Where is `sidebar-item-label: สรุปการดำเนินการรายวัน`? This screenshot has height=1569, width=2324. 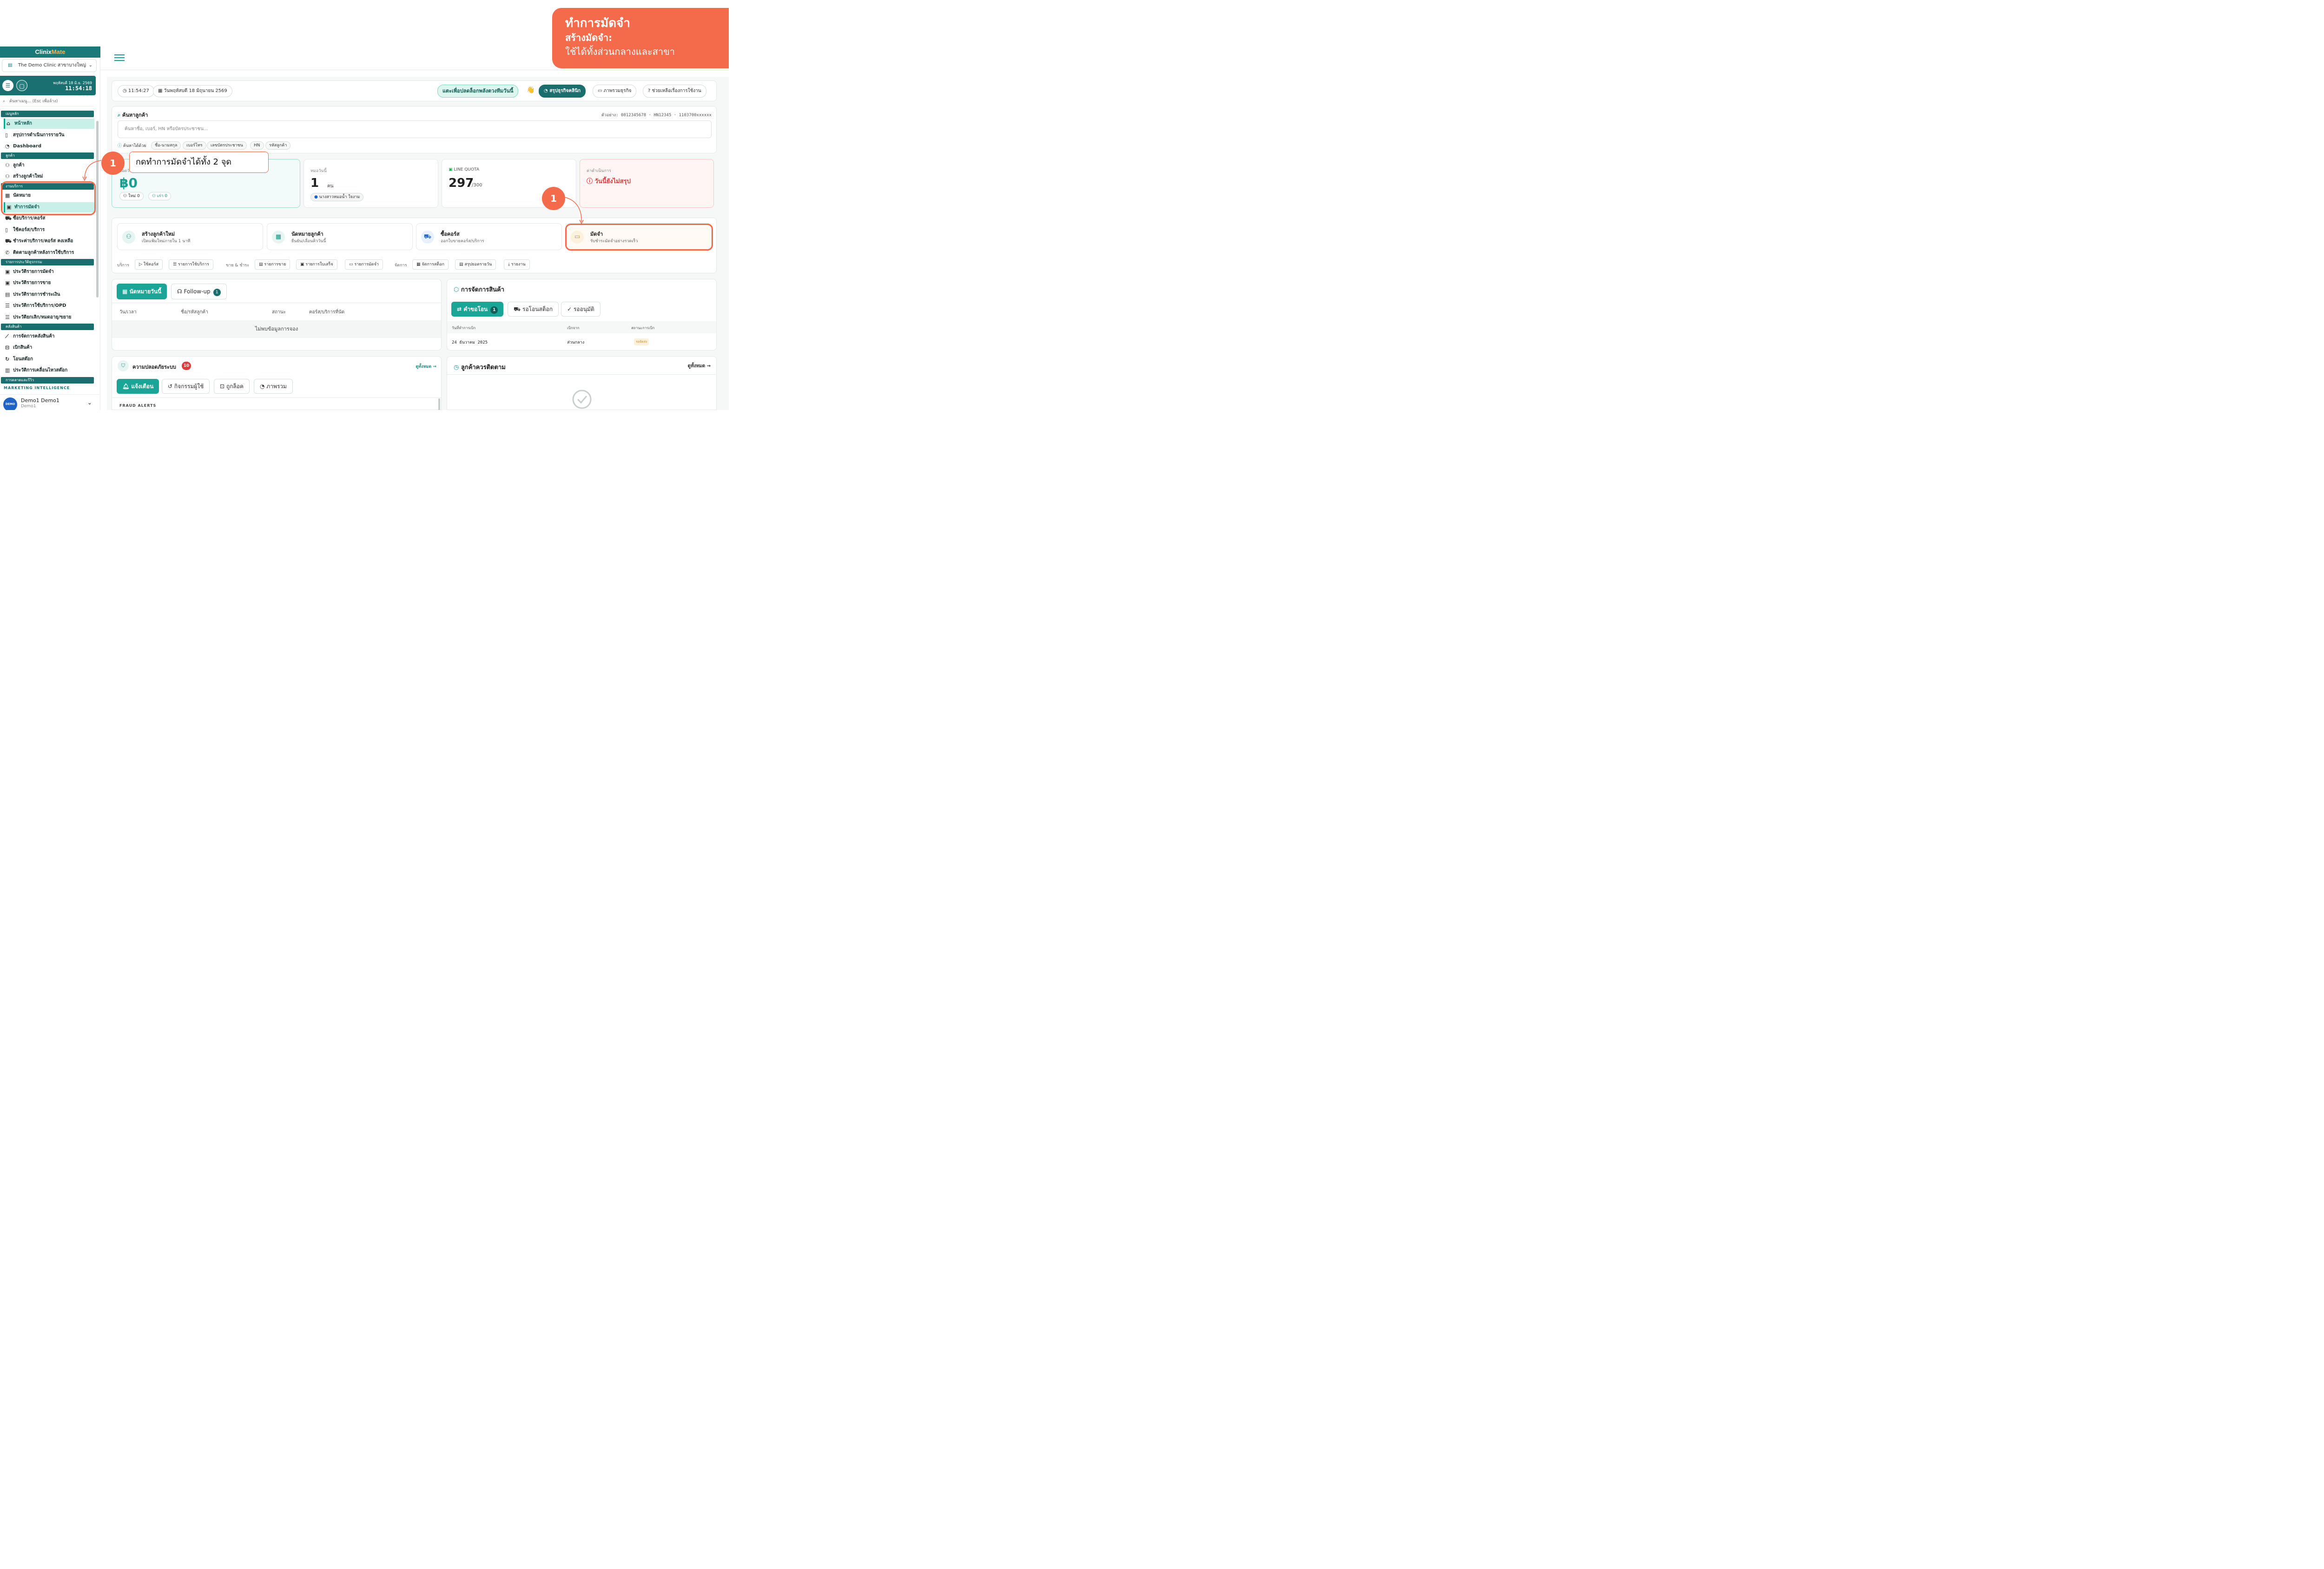
sidebar-item-label: สรุปการดำเนินการรายวัน is located at coordinates (39, 135).